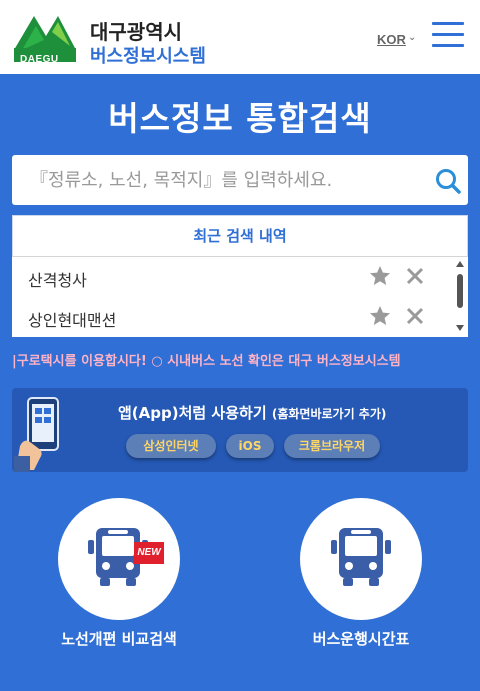  I want to click on scrollbar, so click(460, 297).